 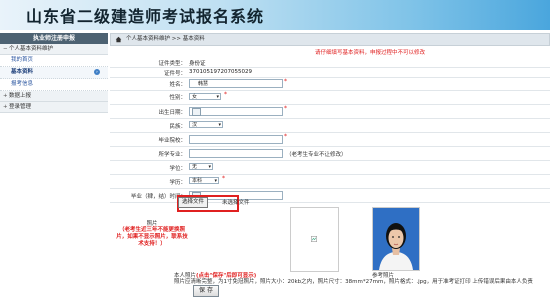 I want to click on breadcrumb: 个人基本资料维护 >> 基本资料, so click(x=330, y=39).